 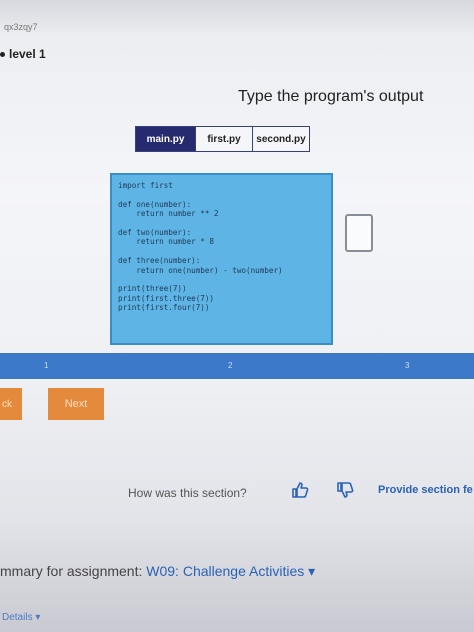 I want to click on progress-bar: 1 2 3, so click(x=237, y=366).